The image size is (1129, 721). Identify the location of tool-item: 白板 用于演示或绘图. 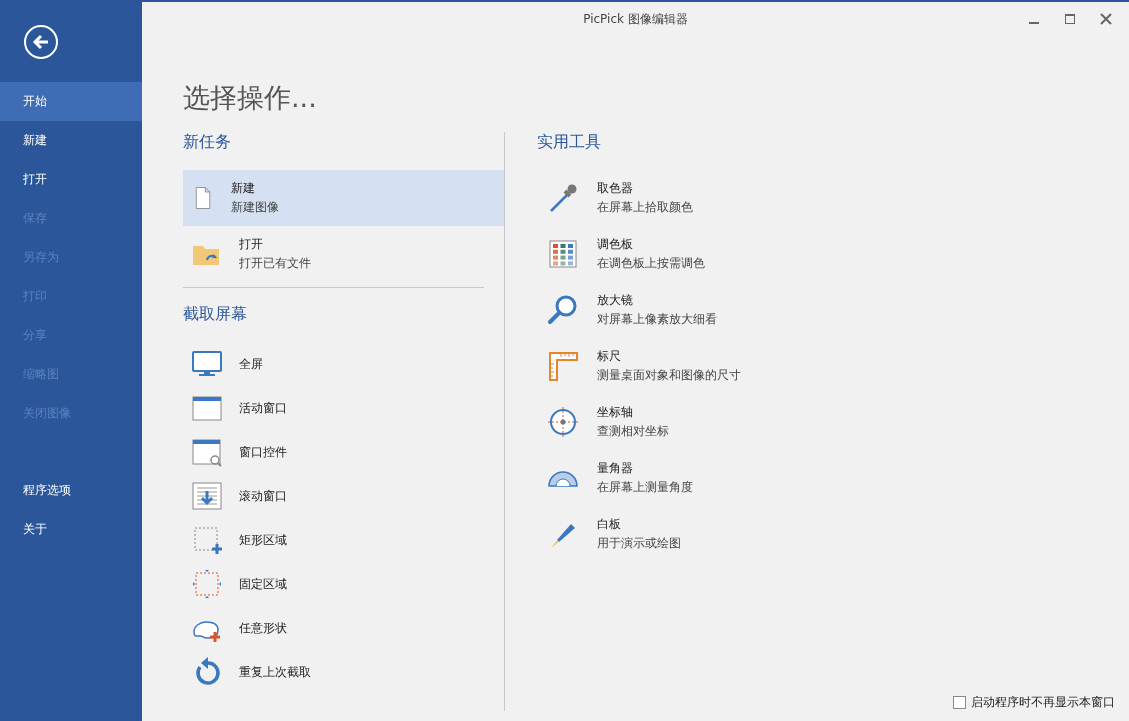
(639, 534).